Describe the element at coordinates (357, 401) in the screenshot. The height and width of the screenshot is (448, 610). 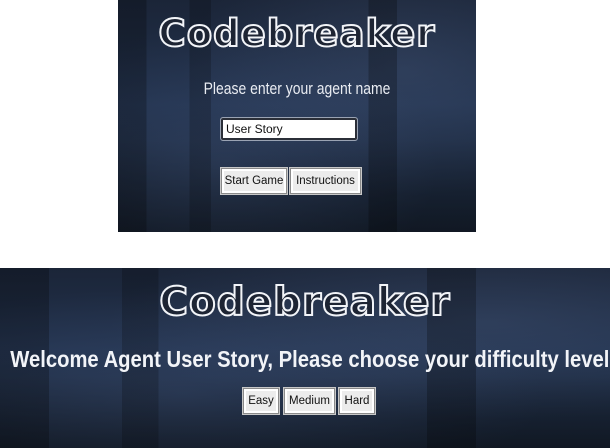
I see `hard-button: Hard` at that location.